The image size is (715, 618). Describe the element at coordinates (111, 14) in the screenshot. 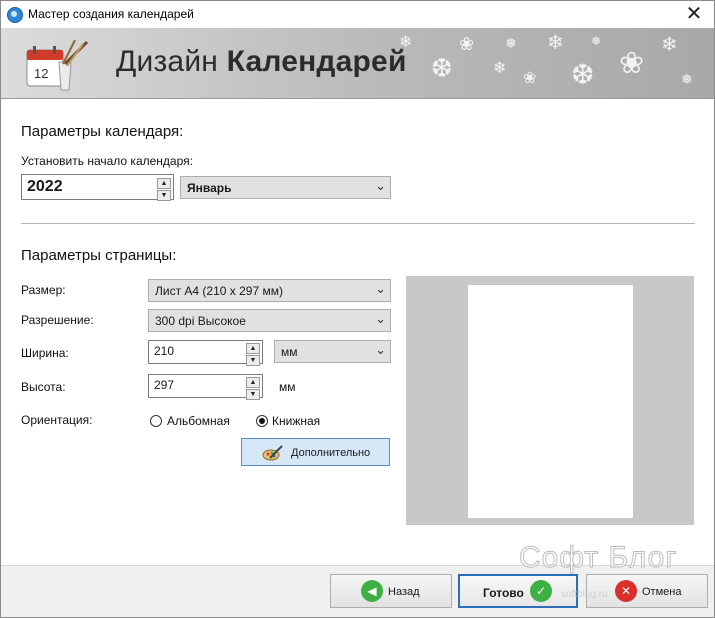

I see `window-title: Мастер создания календарей` at that location.